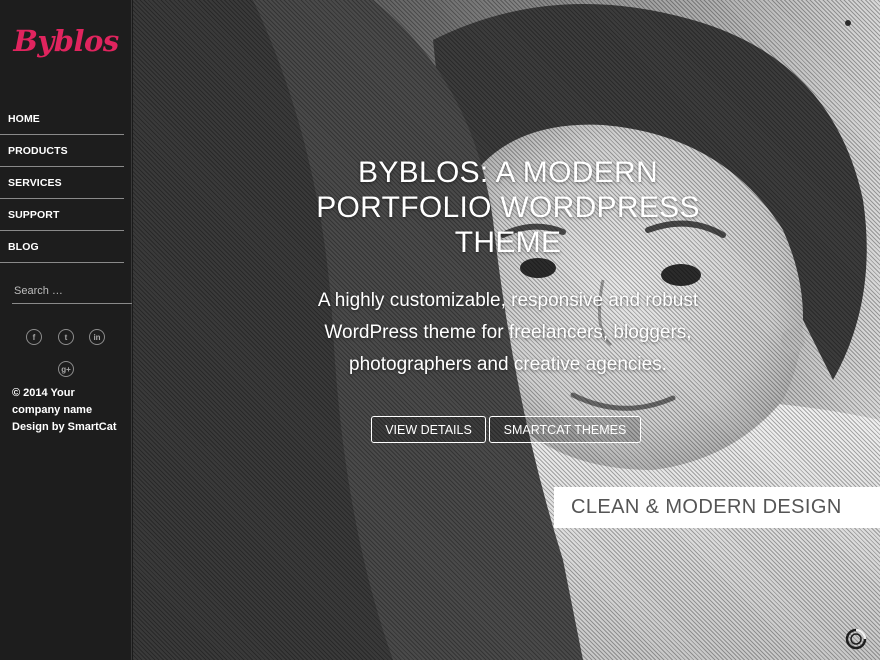 This screenshot has width=880, height=660. Describe the element at coordinates (97, 337) in the screenshot. I see `linkedin-icon: in` at that location.